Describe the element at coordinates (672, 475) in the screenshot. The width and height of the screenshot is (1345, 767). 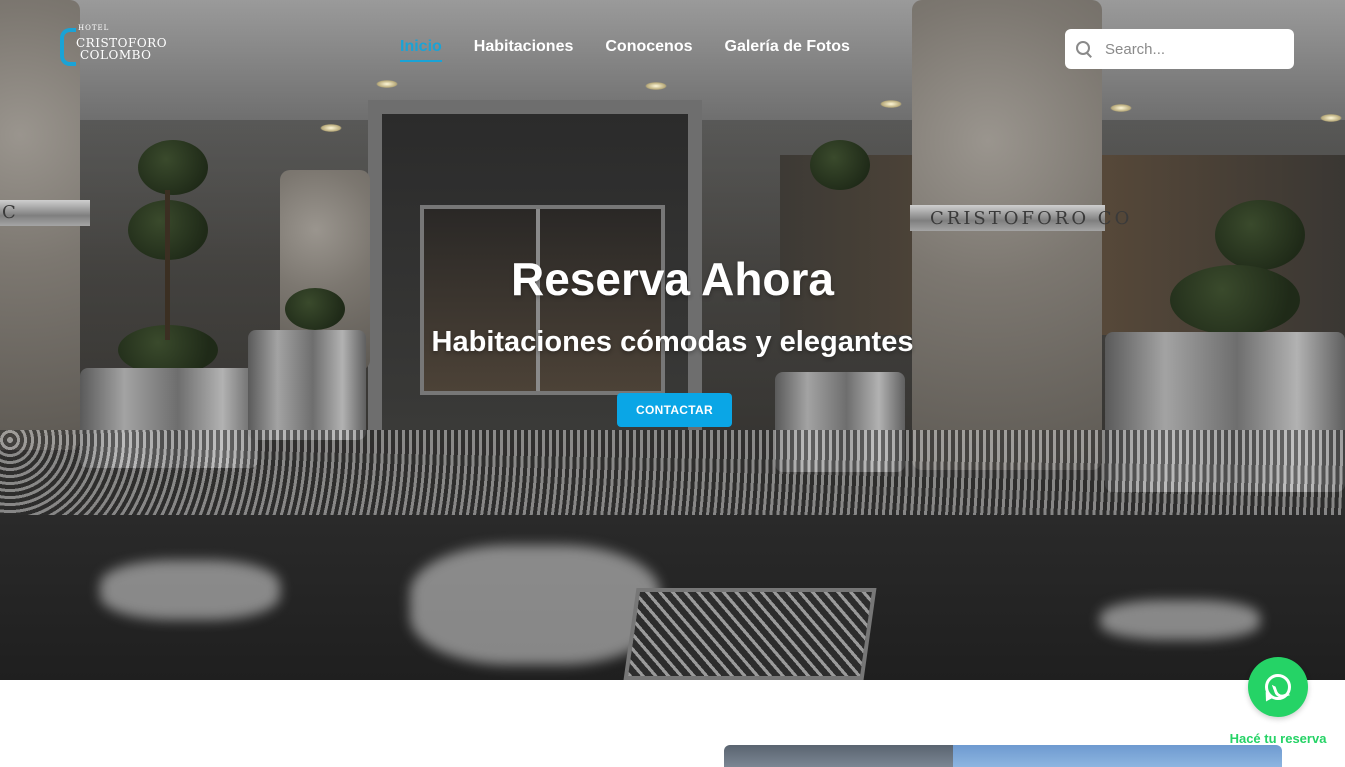
I see `pebble-floor` at that location.